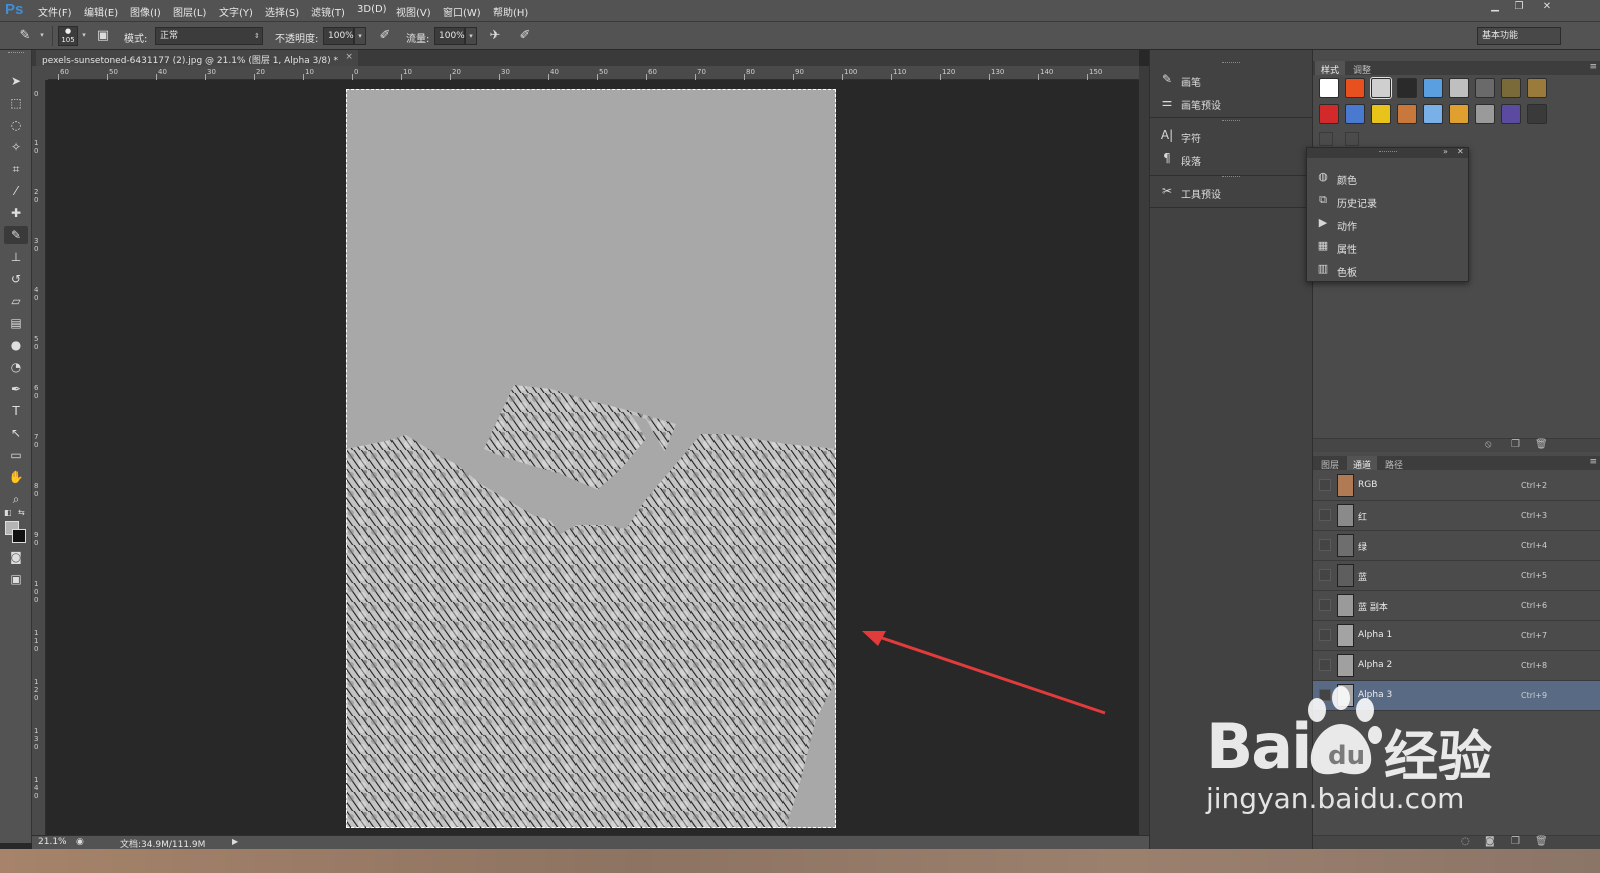  Describe the element at coordinates (1456, 606) in the screenshot. I see `channel-row: 蓝 副本 Ctrl+6` at that location.